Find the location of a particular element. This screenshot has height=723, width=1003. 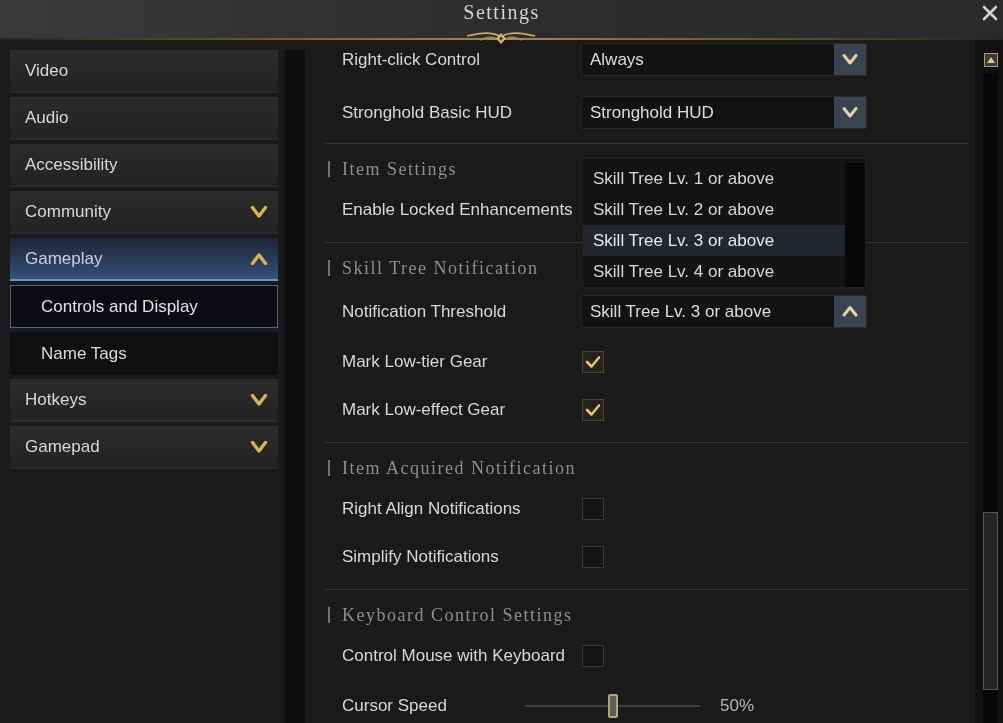

close-button is located at coordinates (990, 13).